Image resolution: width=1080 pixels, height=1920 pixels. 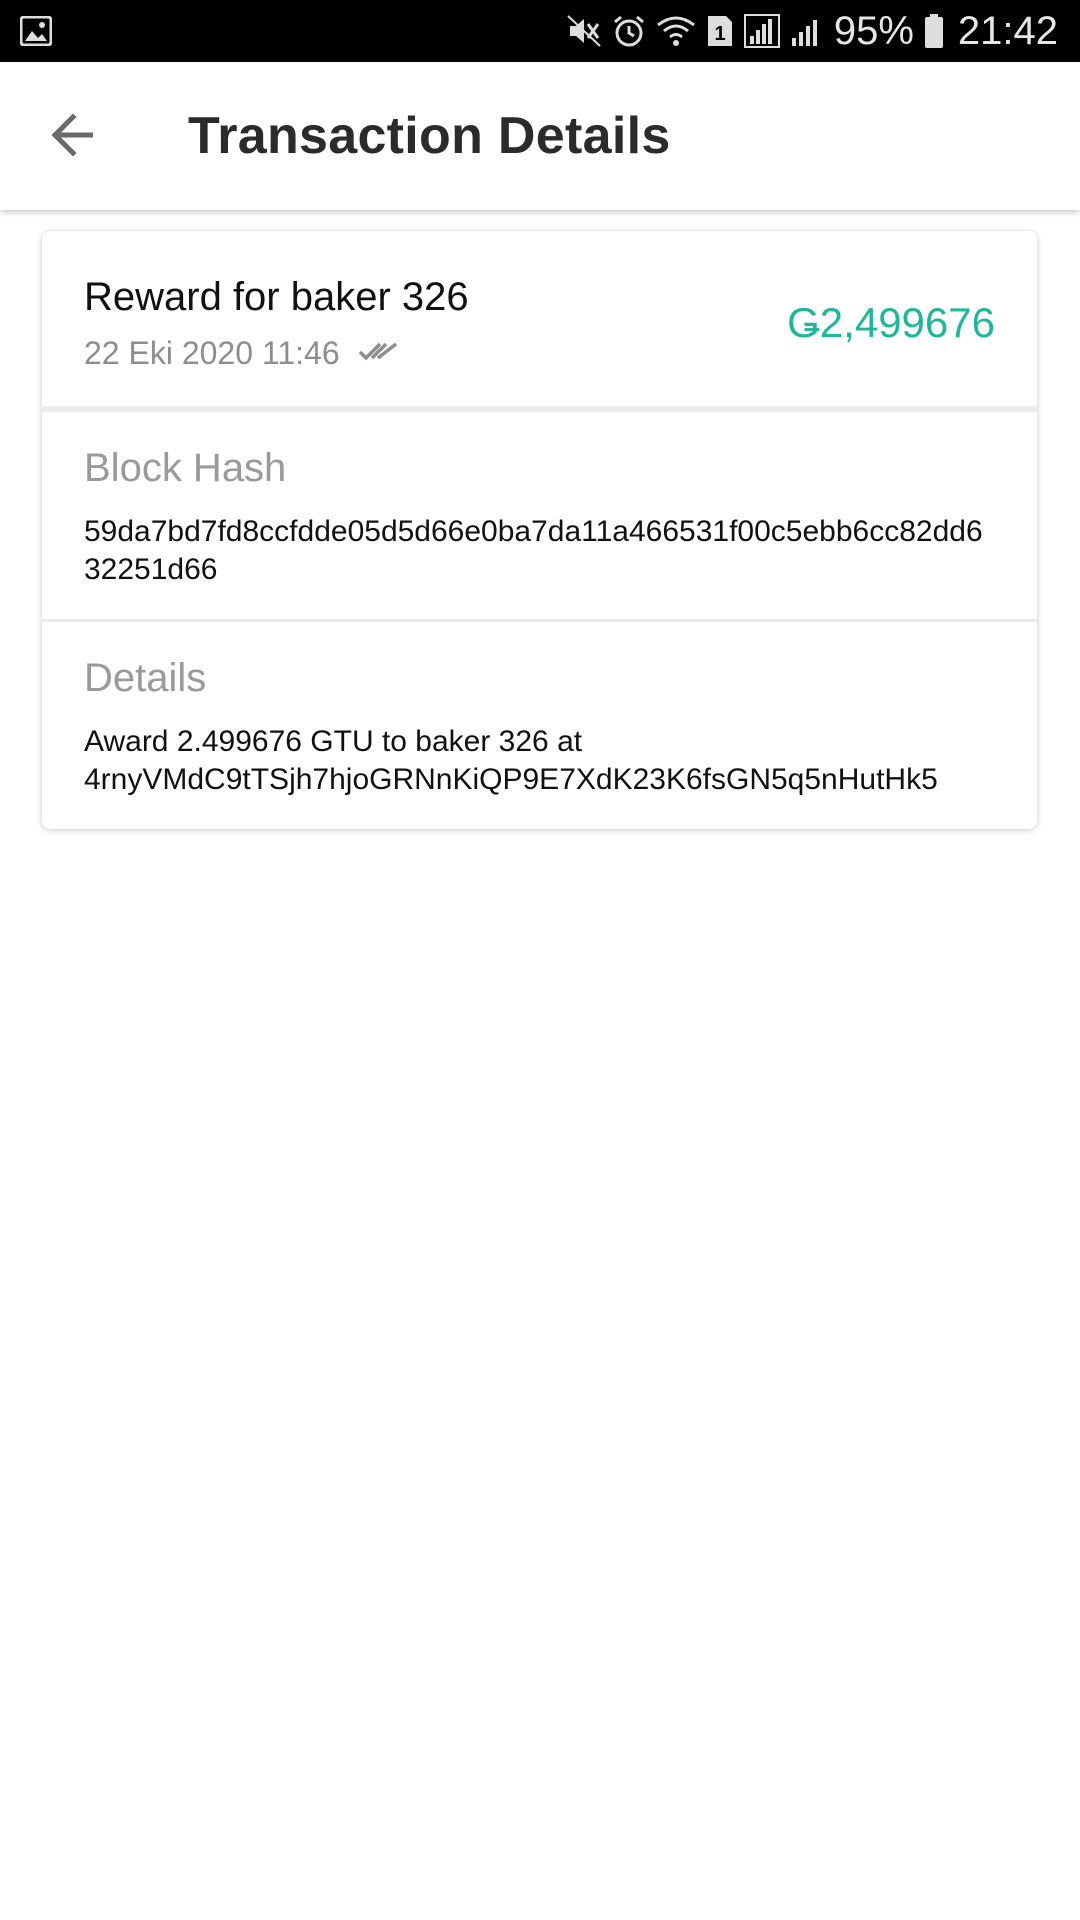 What do you see at coordinates (934, 31) in the screenshot?
I see `battery-icon` at bounding box center [934, 31].